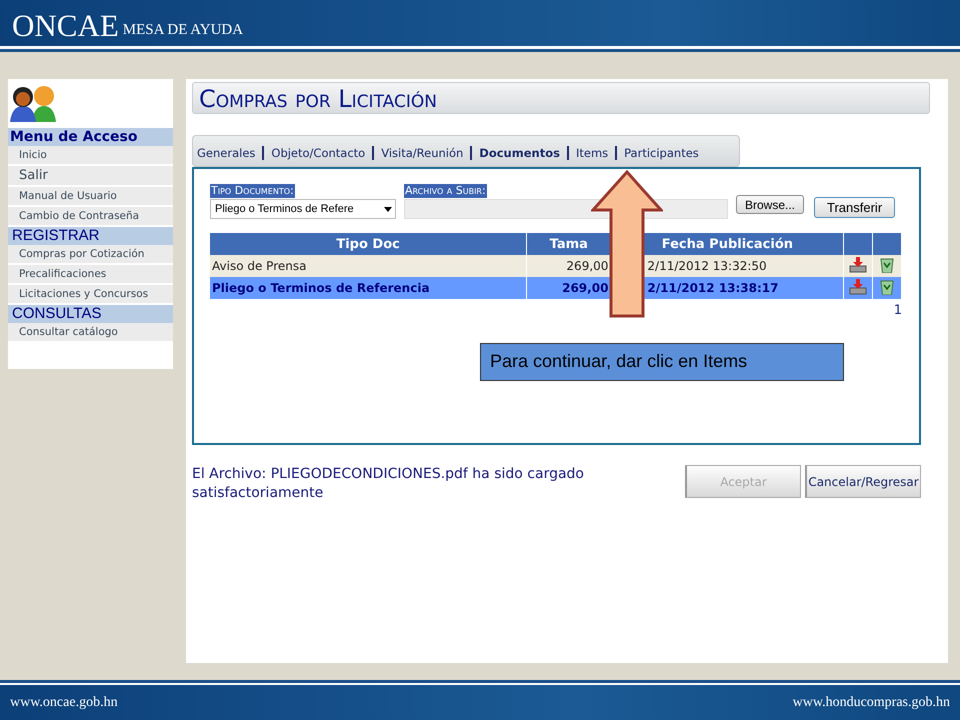 Image resolution: width=960 pixels, height=720 pixels. Describe the element at coordinates (388, 209) in the screenshot. I see `caret-icon` at that location.